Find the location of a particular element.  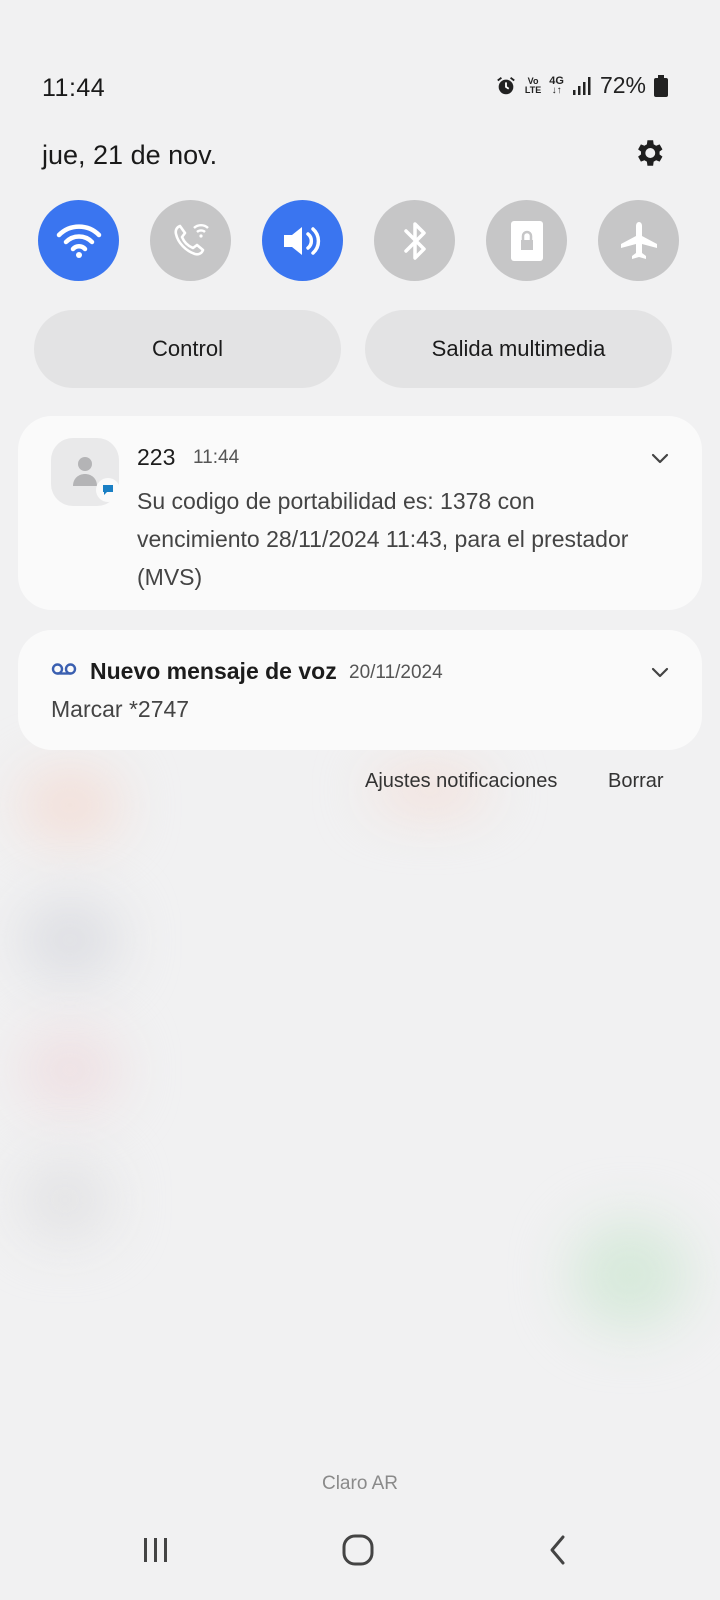

notification-date: 20/11/2024 is located at coordinates (396, 672).